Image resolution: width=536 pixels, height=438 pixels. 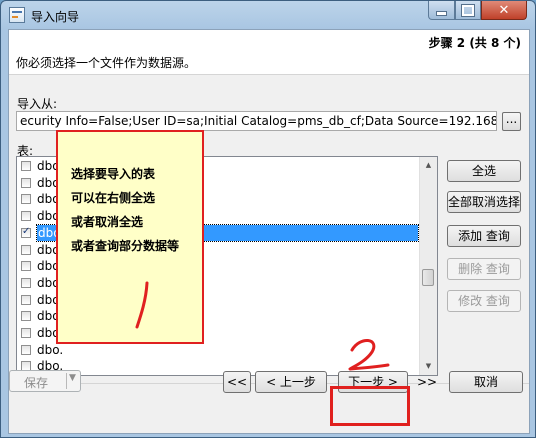 What do you see at coordinates (484, 301) in the screenshot?
I see `modify-query-button: 修改 查询` at bounding box center [484, 301].